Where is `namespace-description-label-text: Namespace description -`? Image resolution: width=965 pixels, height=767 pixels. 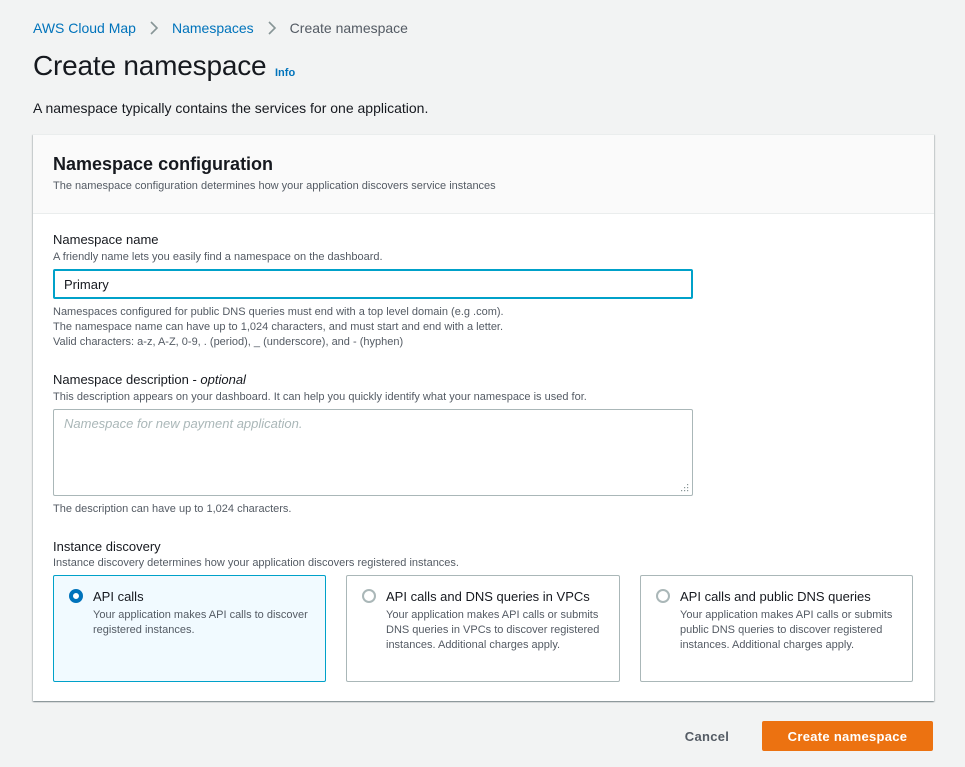 namespace-description-label-text: Namespace description - is located at coordinates (127, 379).